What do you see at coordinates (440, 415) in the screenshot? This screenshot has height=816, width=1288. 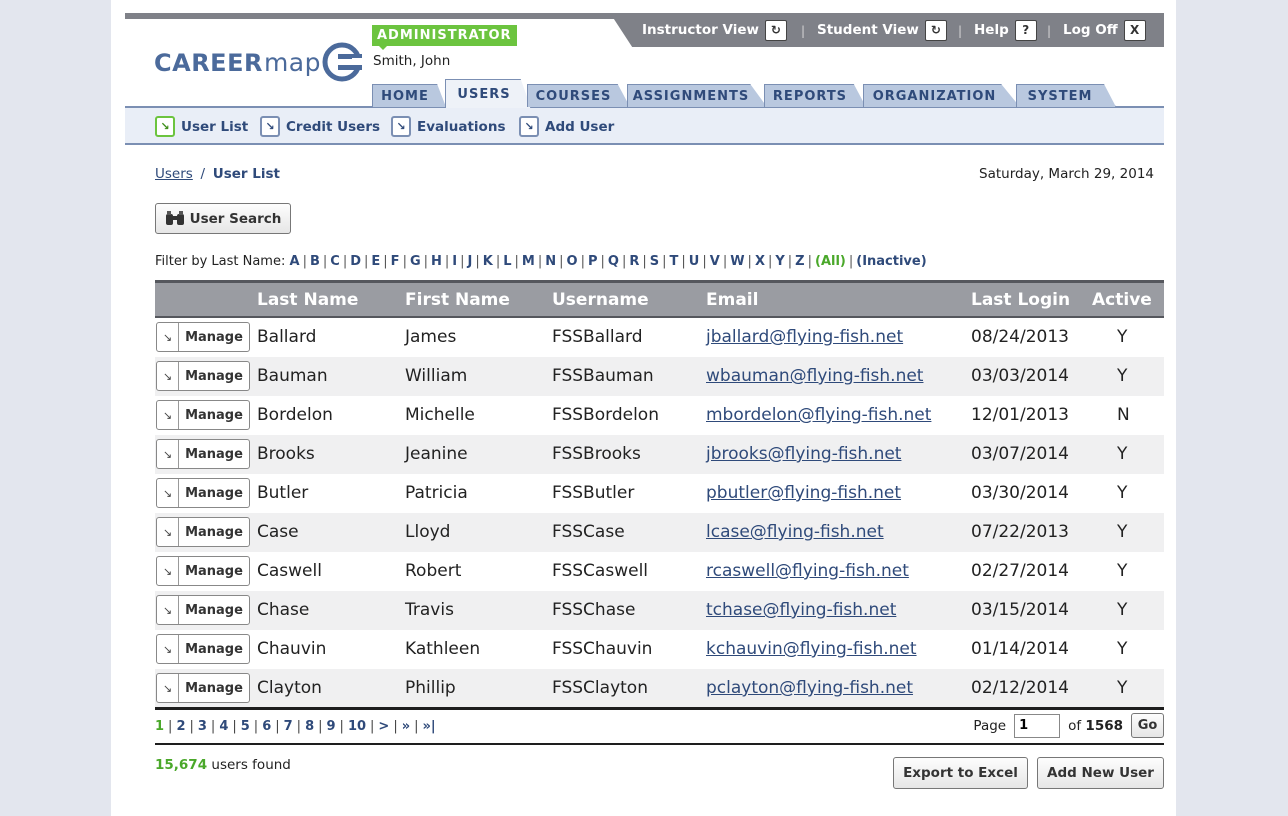 I see `cell-first-name: Michelle` at bounding box center [440, 415].